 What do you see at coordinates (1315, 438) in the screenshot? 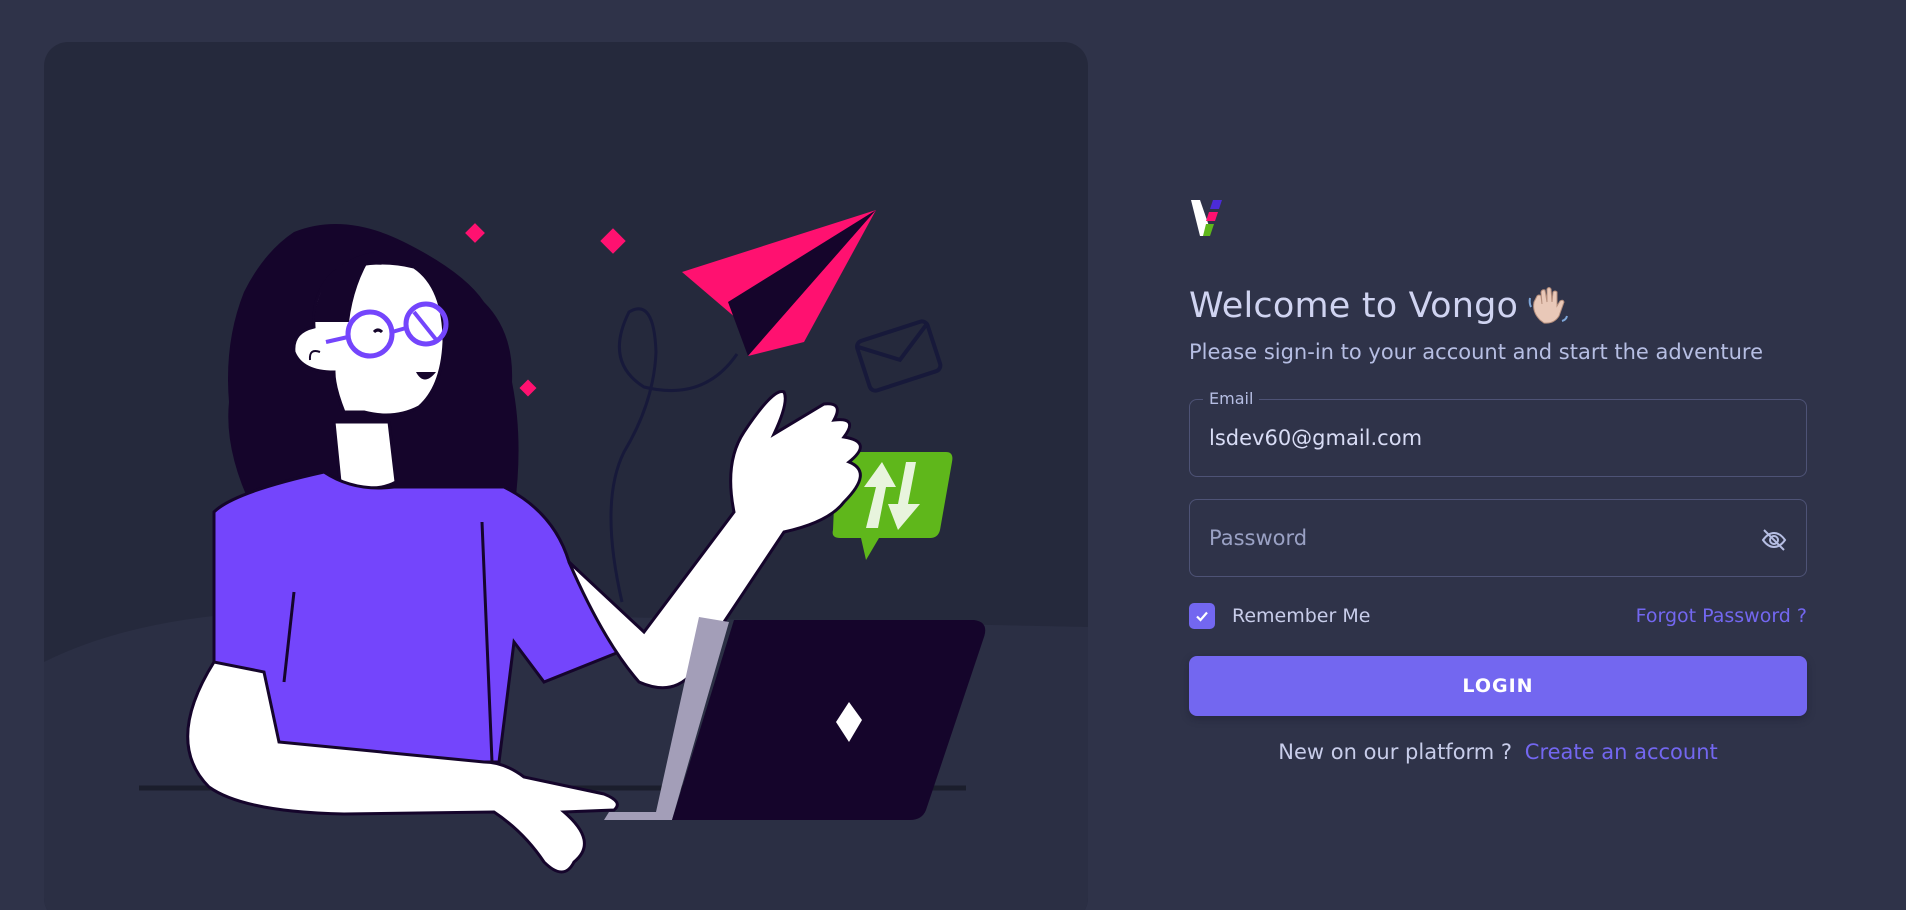
I see `email-value: lsdev60@gmail.com` at bounding box center [1315, 438].